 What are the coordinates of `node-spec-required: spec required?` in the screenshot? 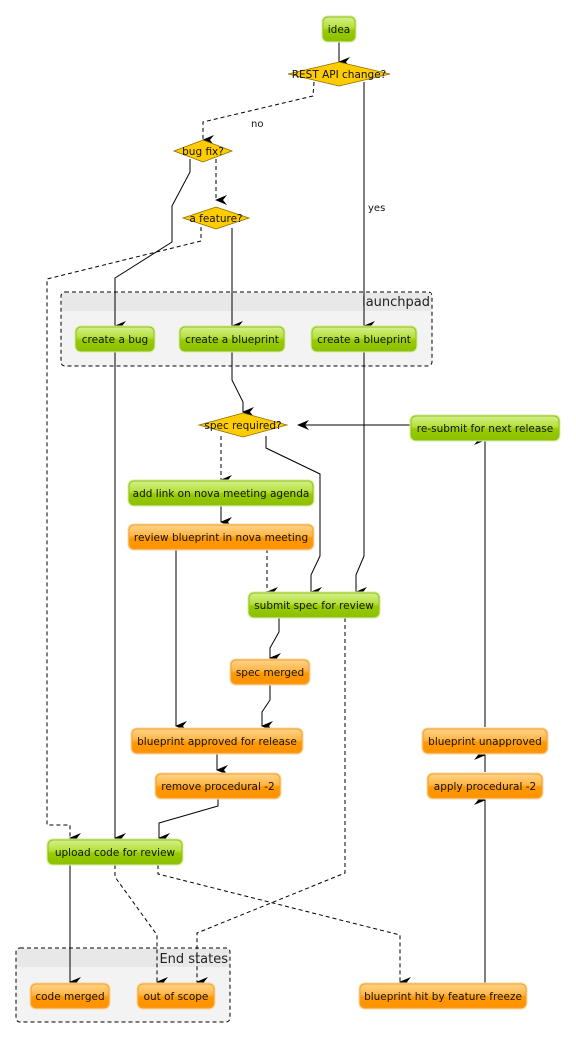 It's located at (243, 425).